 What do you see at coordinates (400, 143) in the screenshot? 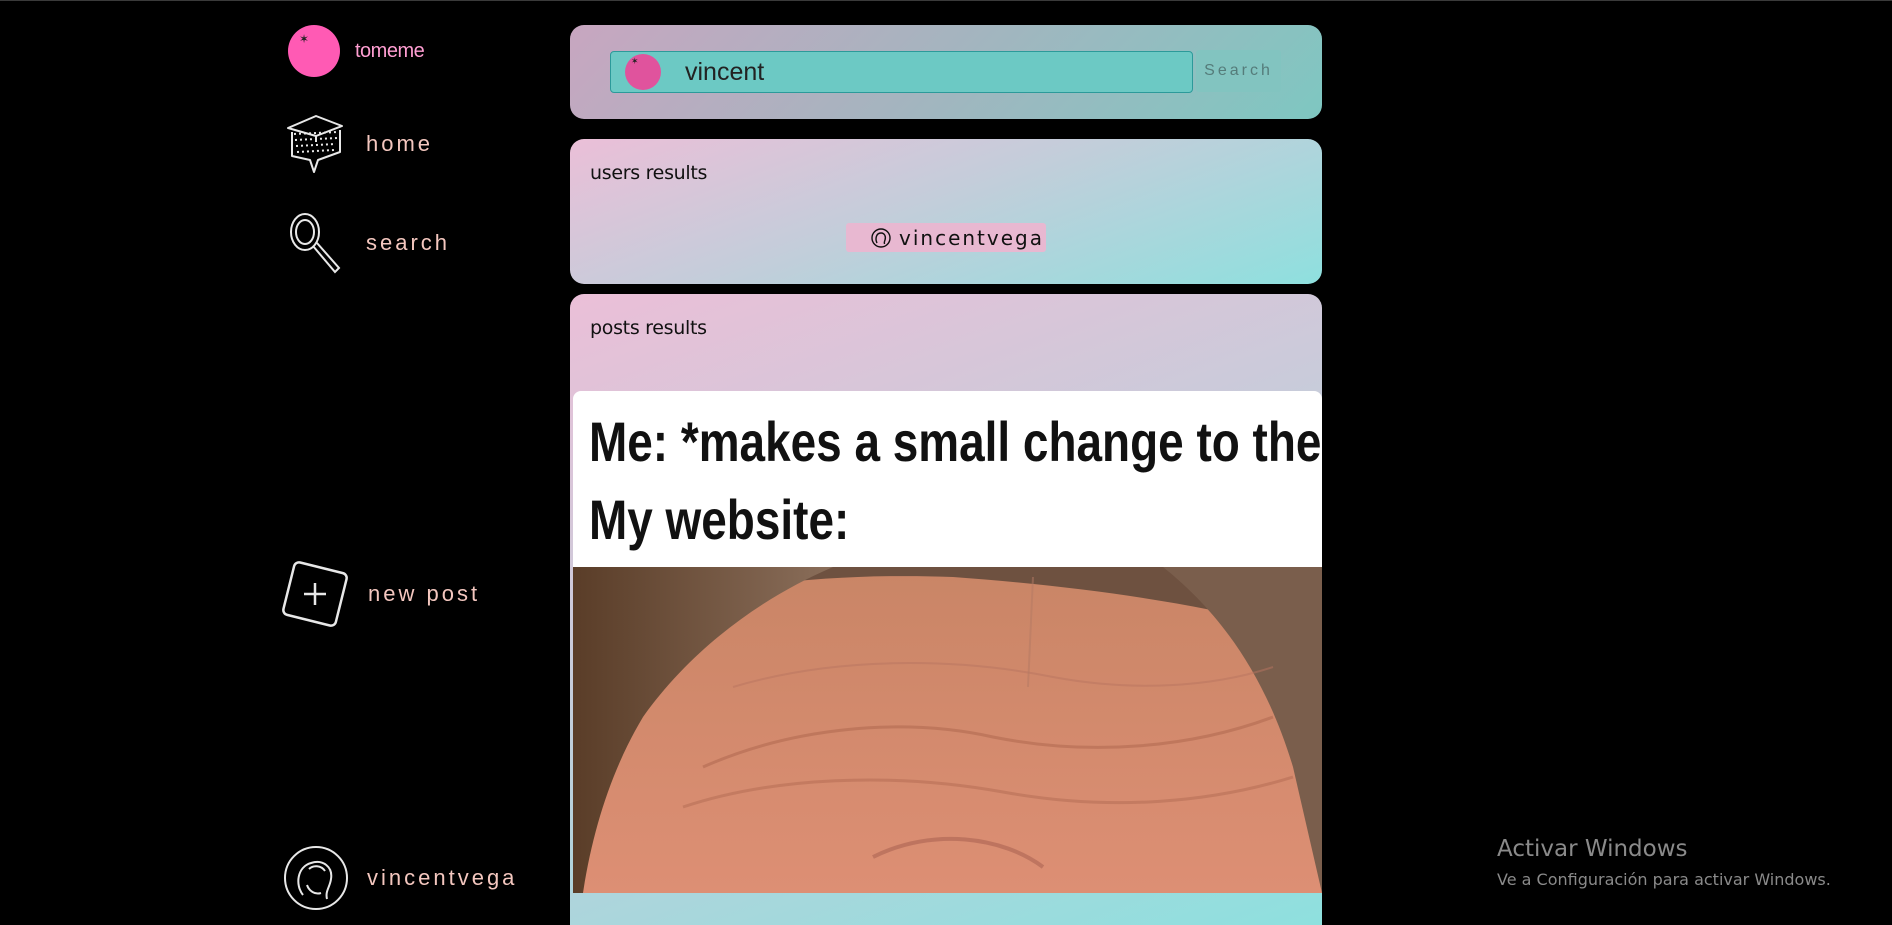
I see `sidebar-item-label: home` at bounding box center [400, 143].